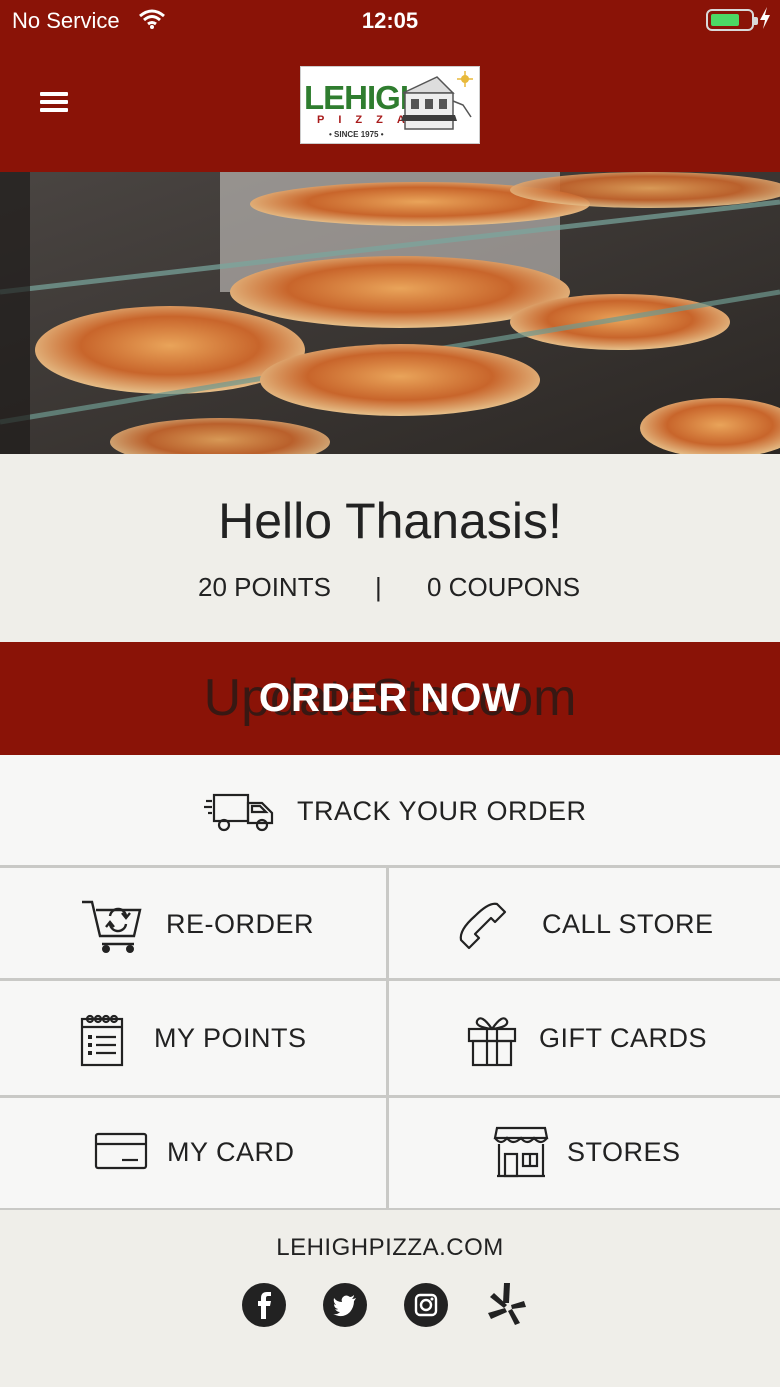 Image resolution: width=780 pixels, height=1387 pixels. What do you see at coordinates (623, 1038) in the screenshot?
I see `gift-cards-label: GIFT CARDS` at bounding box center [623, 1038].